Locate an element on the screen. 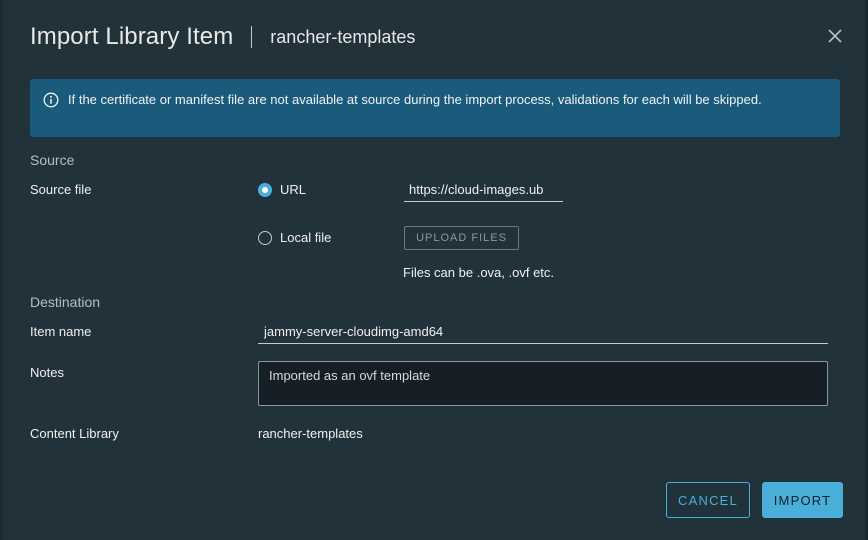 Image resolution: width=868 pixels, height=540 pixels. source-file-label: Source file is located at coordinates (61, 189).